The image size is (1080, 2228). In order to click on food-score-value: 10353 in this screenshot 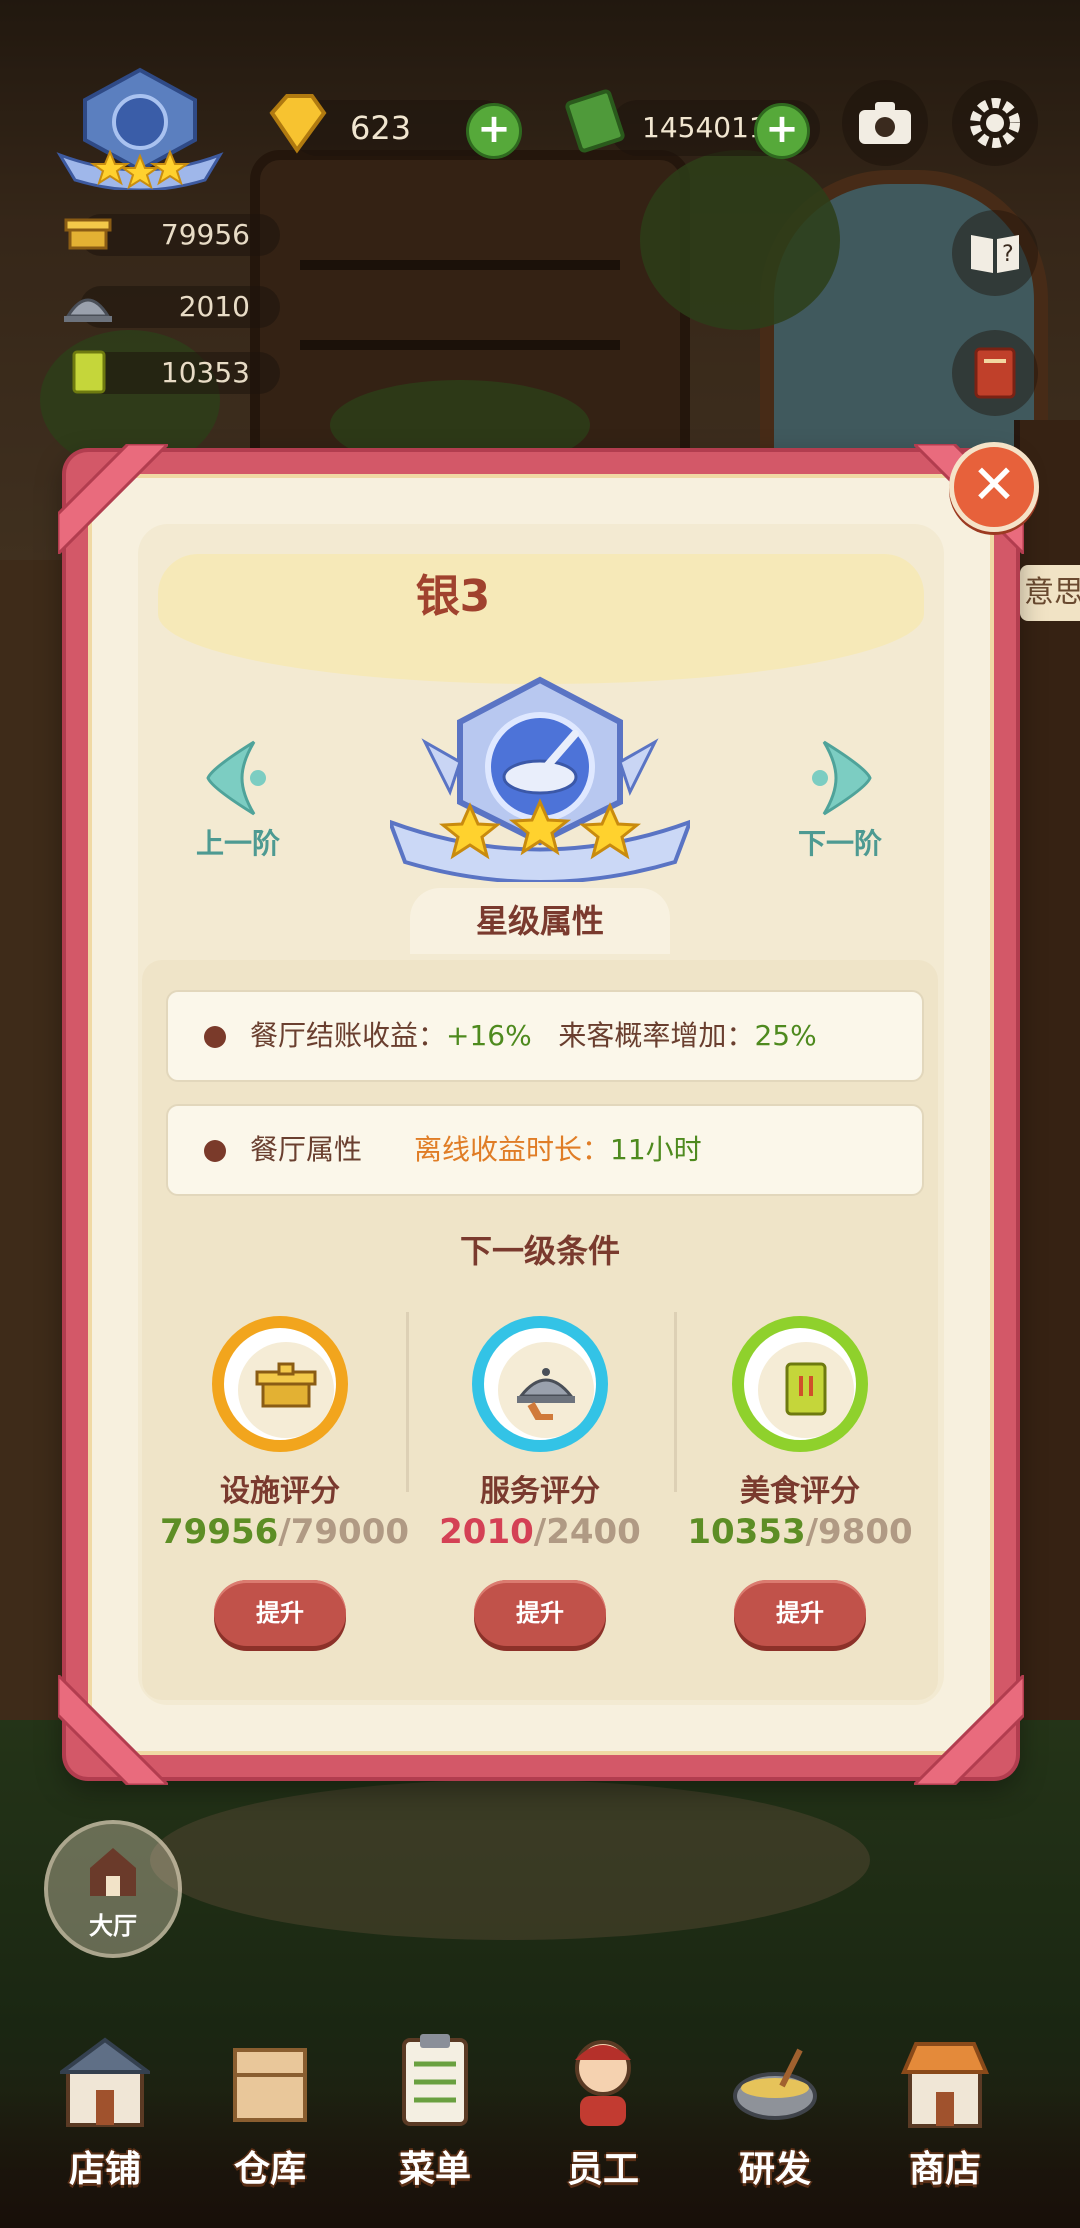, I will do `click(205, 372)`.